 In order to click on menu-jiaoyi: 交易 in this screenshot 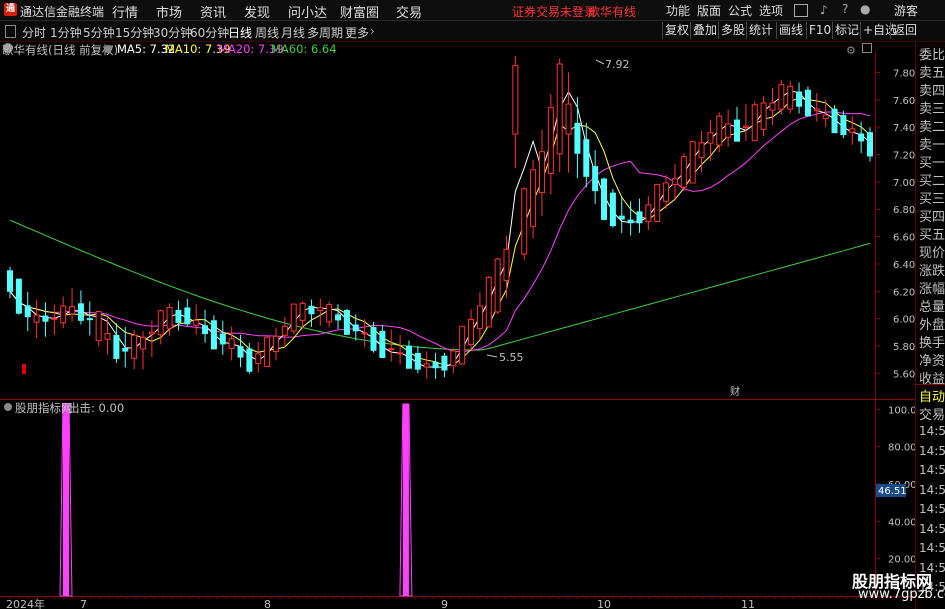, I will do `click(409, 11)`.